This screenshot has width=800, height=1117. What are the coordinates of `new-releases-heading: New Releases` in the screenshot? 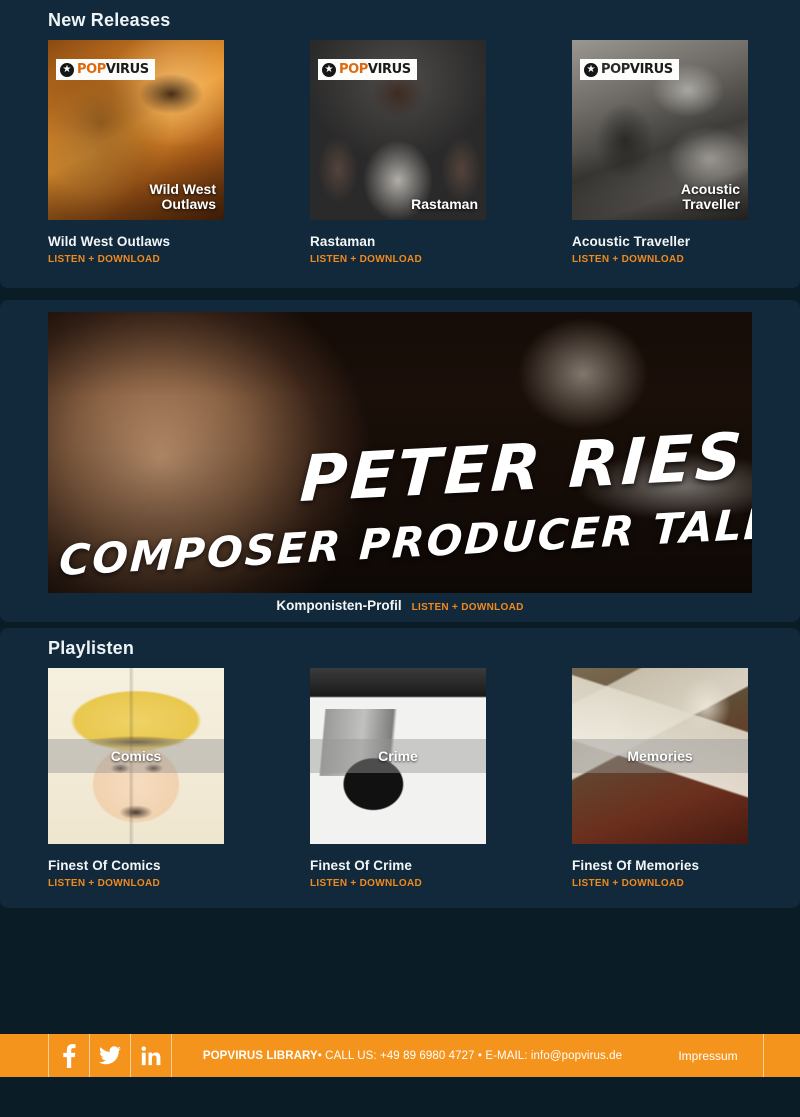 It's located at (109, 20).